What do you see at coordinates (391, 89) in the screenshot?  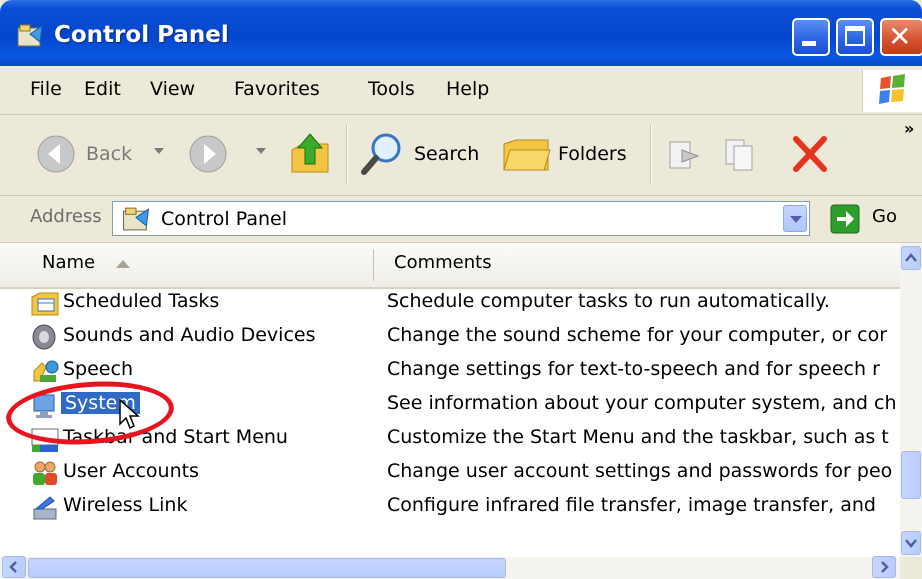 I see `menu-tools: Tools` at bounding box center [391, 89].